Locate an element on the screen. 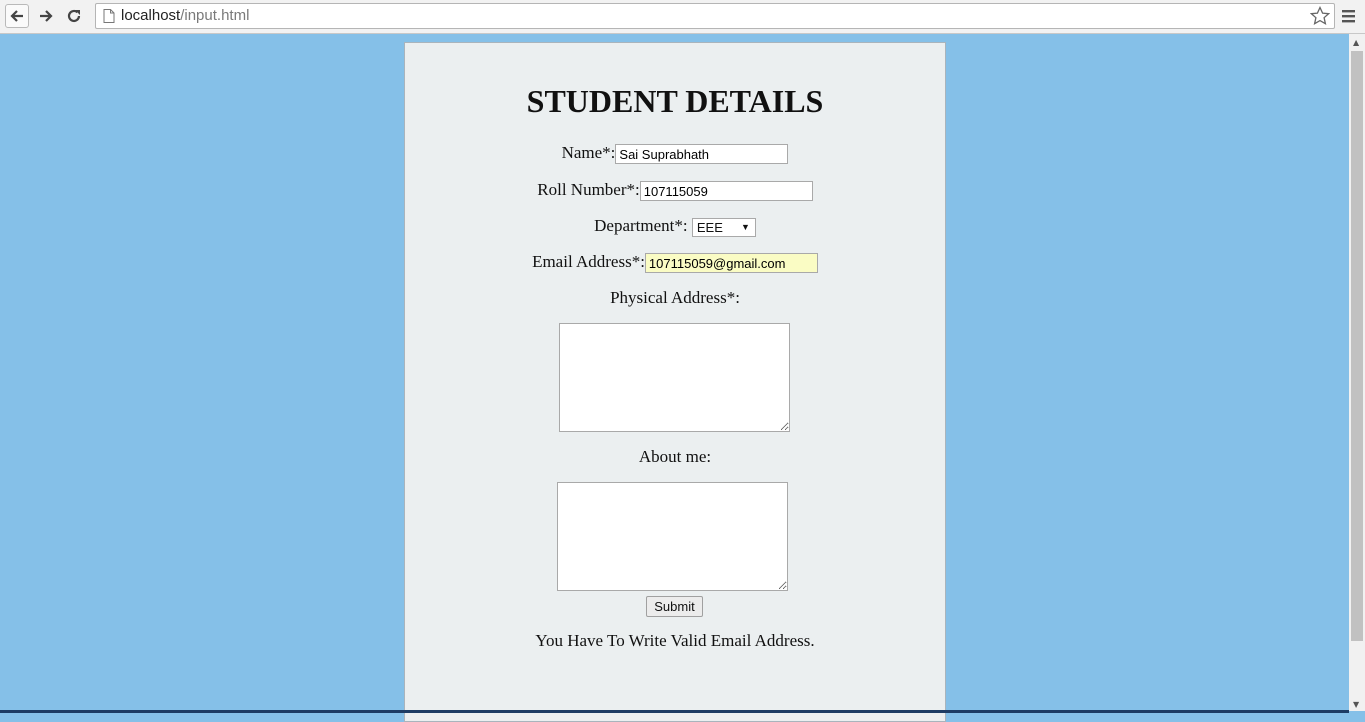  scrollbar-thumb is located at coordinates (1357, 346).